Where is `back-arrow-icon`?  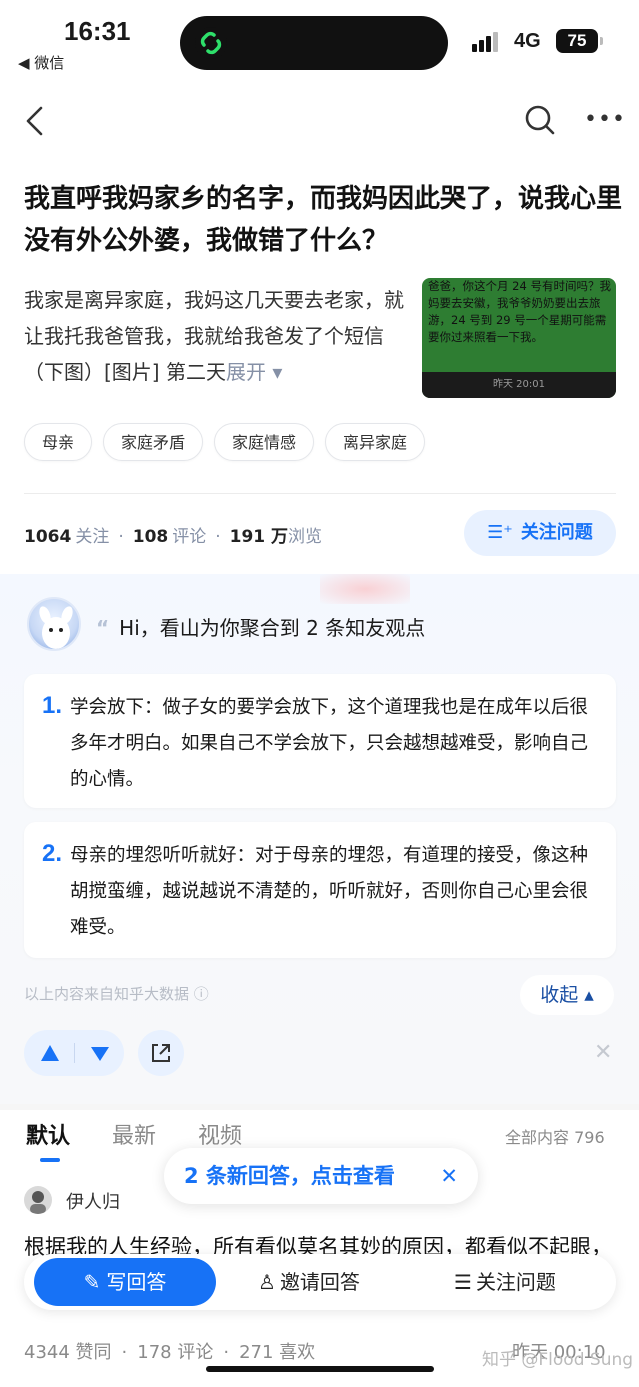 back-arrow-icon is located at coordinates (35, 121).